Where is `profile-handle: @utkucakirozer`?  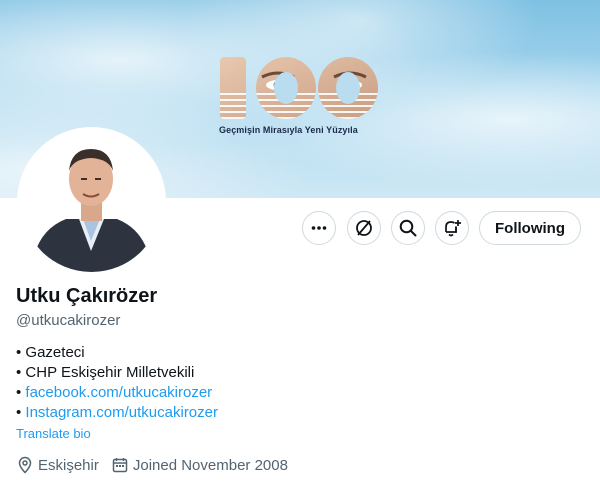
profile-handle: @utkucakirozer is located at coordinates (68, 320).